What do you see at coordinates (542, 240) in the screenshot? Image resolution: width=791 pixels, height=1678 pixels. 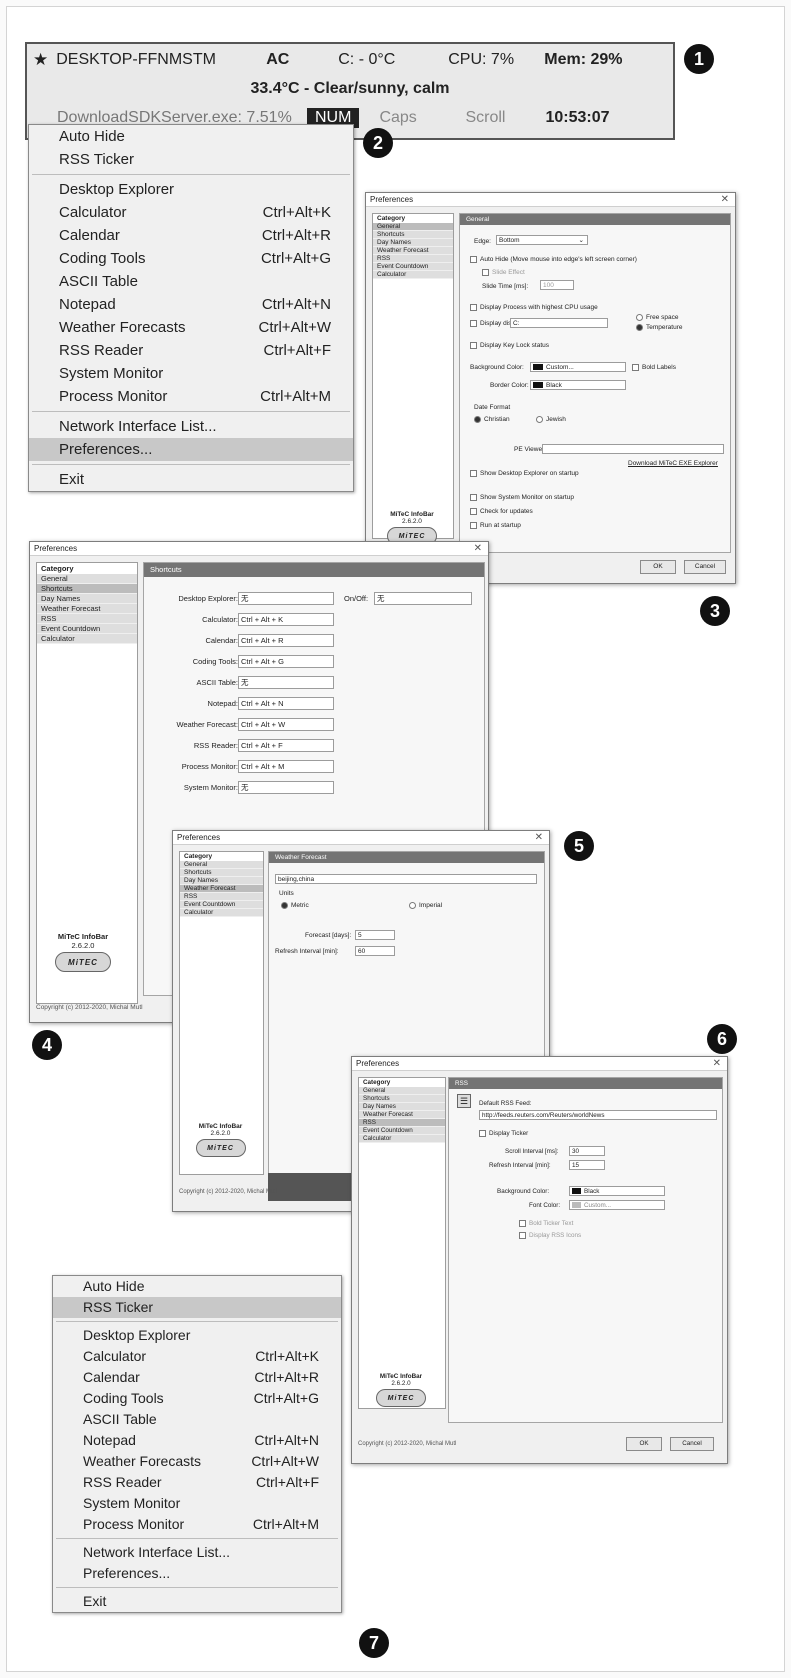 I see `edge-dropdown: Bottom ⌄` at bounding box center [542, 240].